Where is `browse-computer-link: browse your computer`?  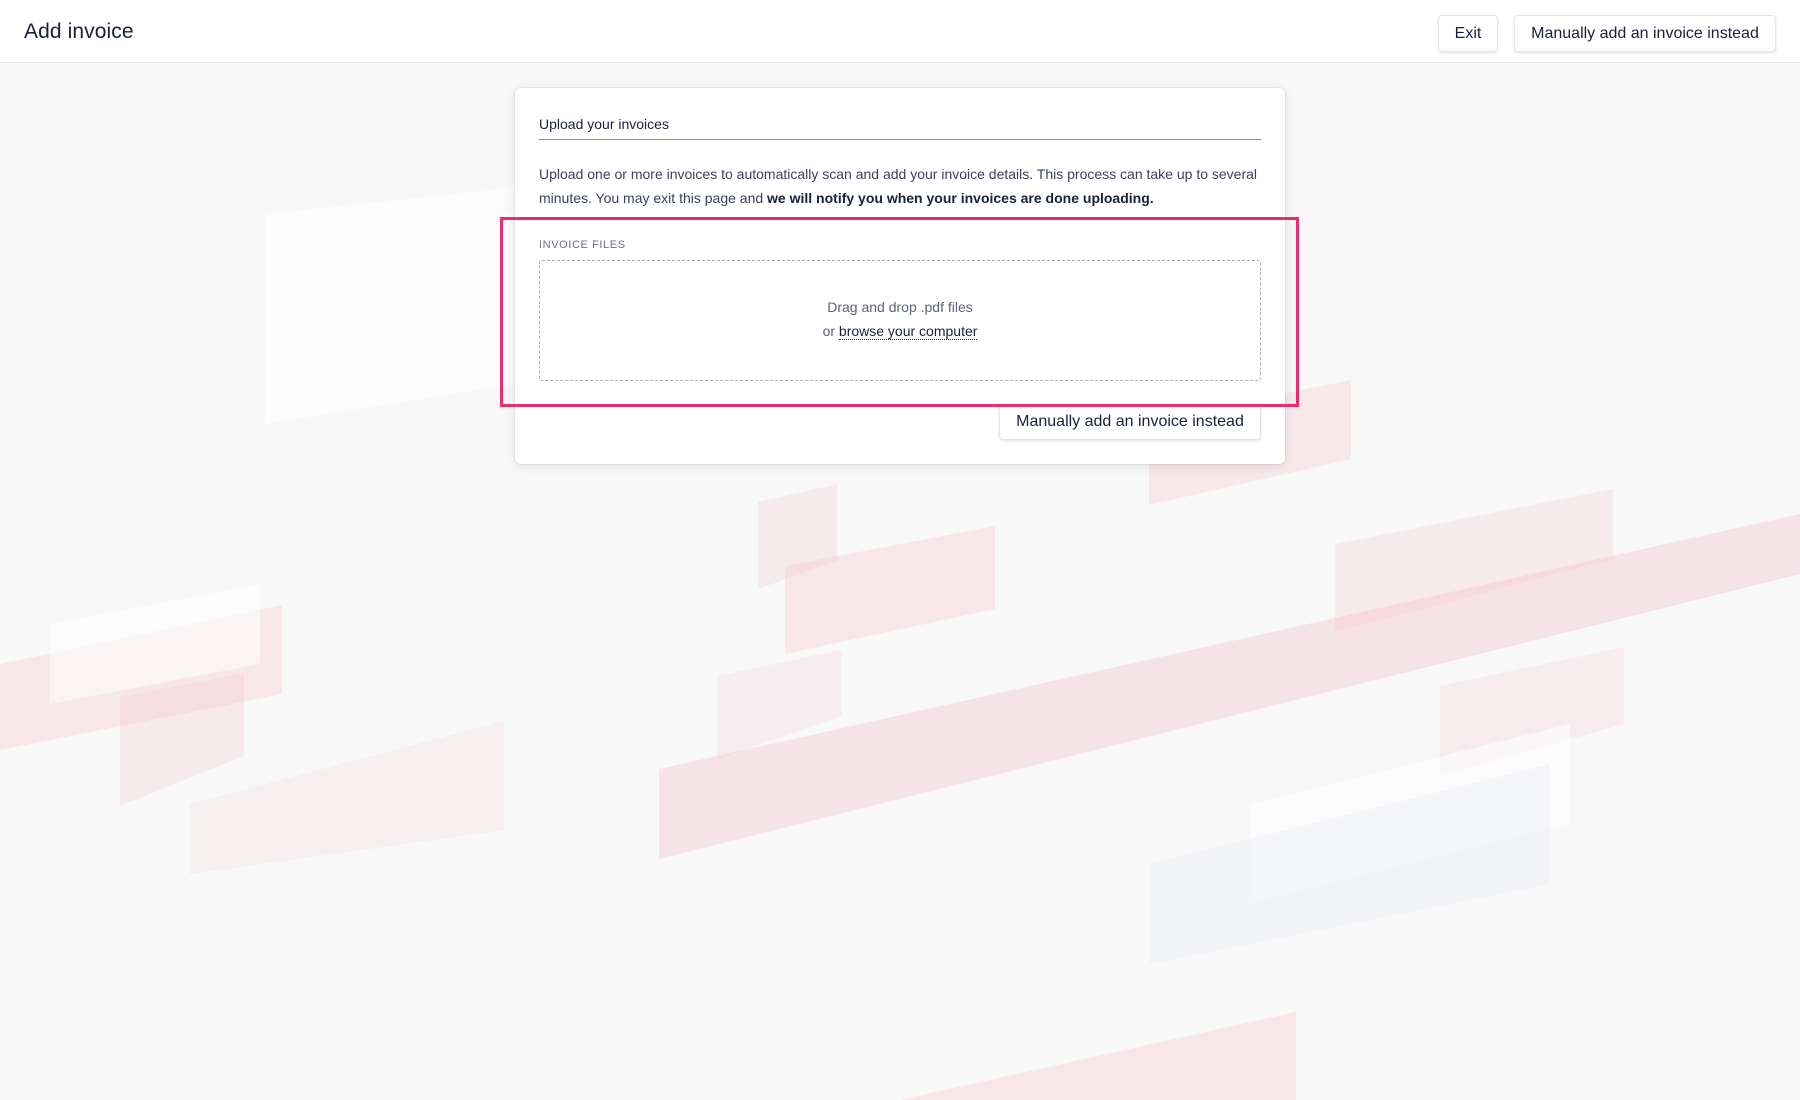 browse-computer-link: browse your computer is located at coordinates (908, 331).